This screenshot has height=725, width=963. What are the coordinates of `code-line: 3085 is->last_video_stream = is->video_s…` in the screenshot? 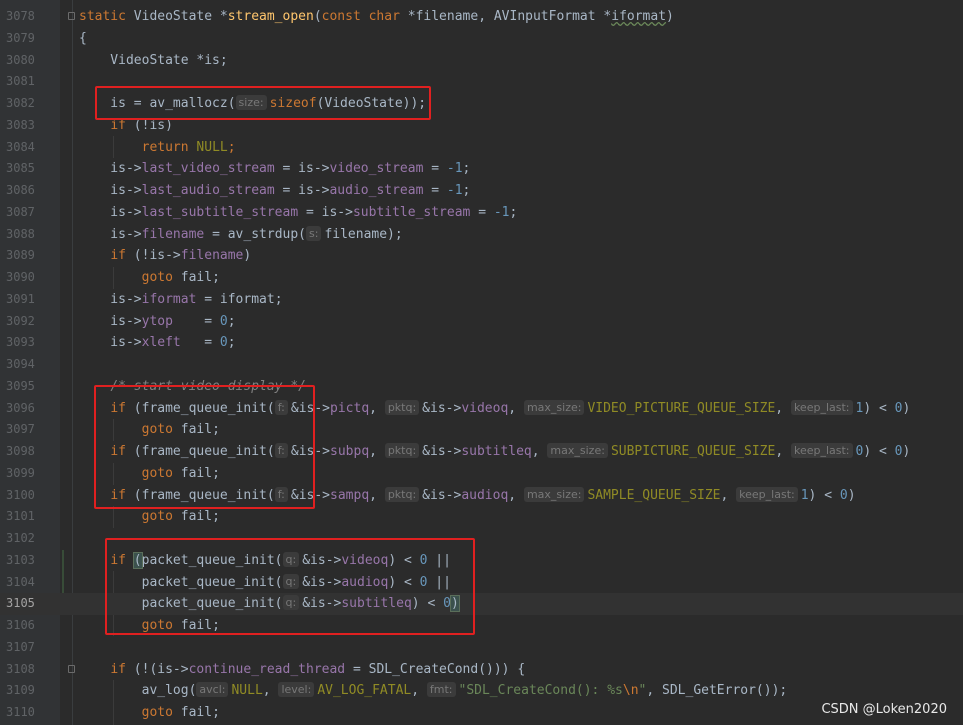 It's located at (481, 169).